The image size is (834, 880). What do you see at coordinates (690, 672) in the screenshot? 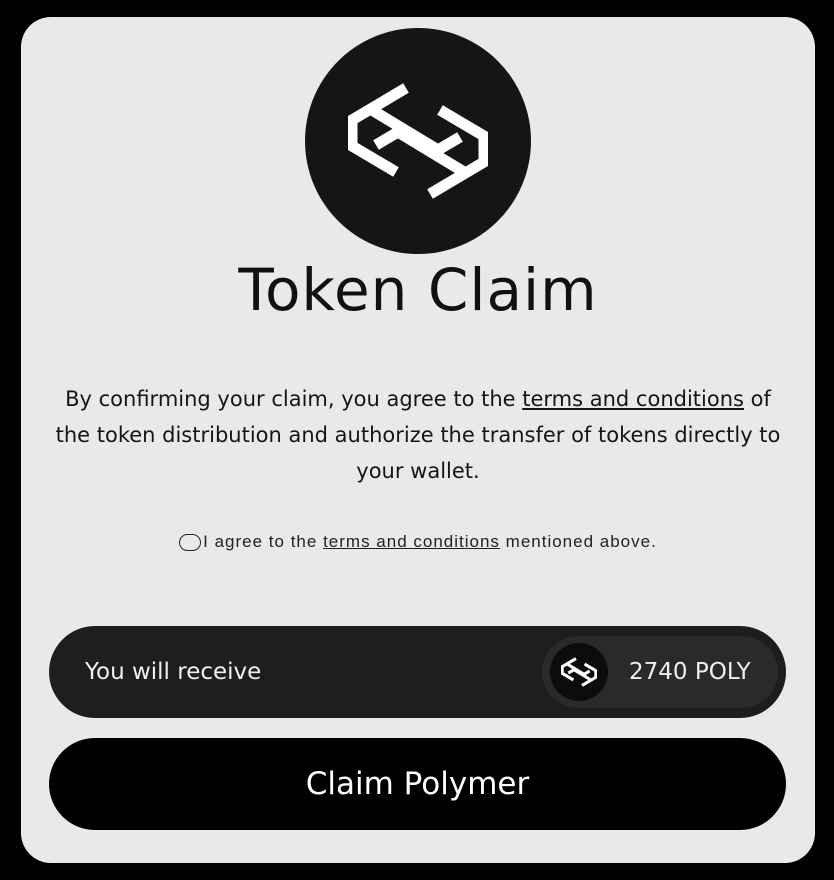
I see `receive-amount: 2740 POLY` at bounding box center [690, 672].